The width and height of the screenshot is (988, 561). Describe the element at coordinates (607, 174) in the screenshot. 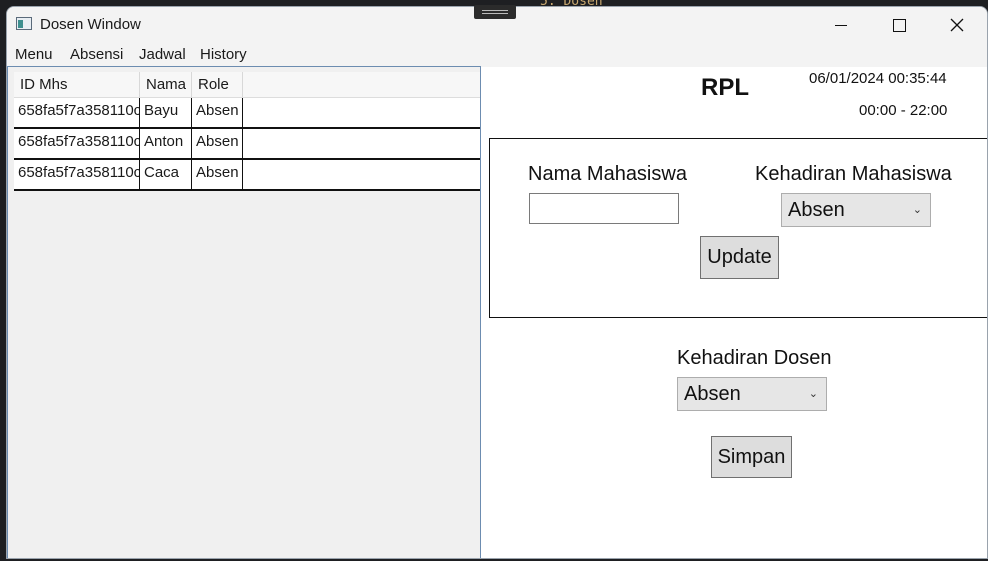

I see `student-name-label: Nama Mahasiswa` at that location.